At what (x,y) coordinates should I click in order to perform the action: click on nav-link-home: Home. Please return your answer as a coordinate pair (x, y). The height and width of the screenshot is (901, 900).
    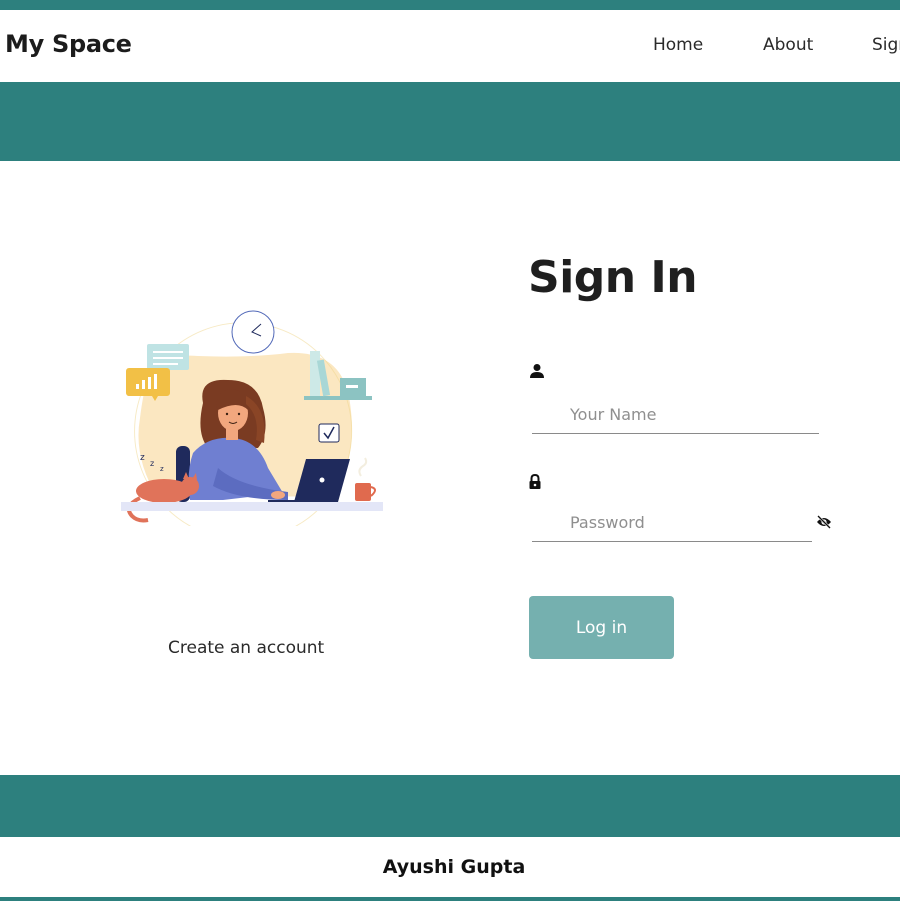
    Looking at the image, I should click on (678, 45).